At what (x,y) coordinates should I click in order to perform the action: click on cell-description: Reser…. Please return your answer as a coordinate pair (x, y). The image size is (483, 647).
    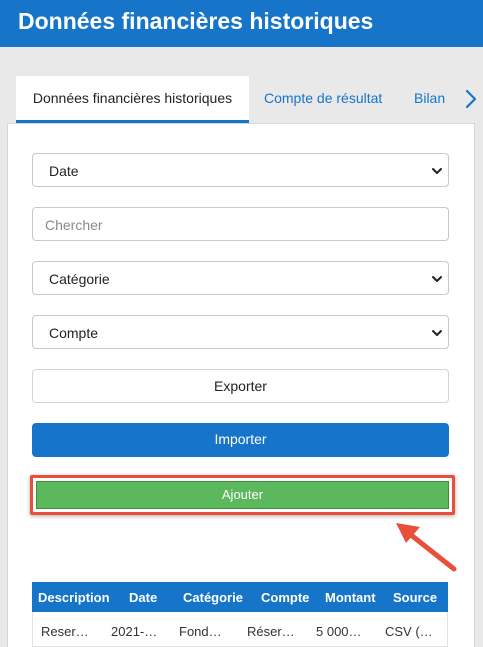
    Looking at the image, I should click on (65, 631).